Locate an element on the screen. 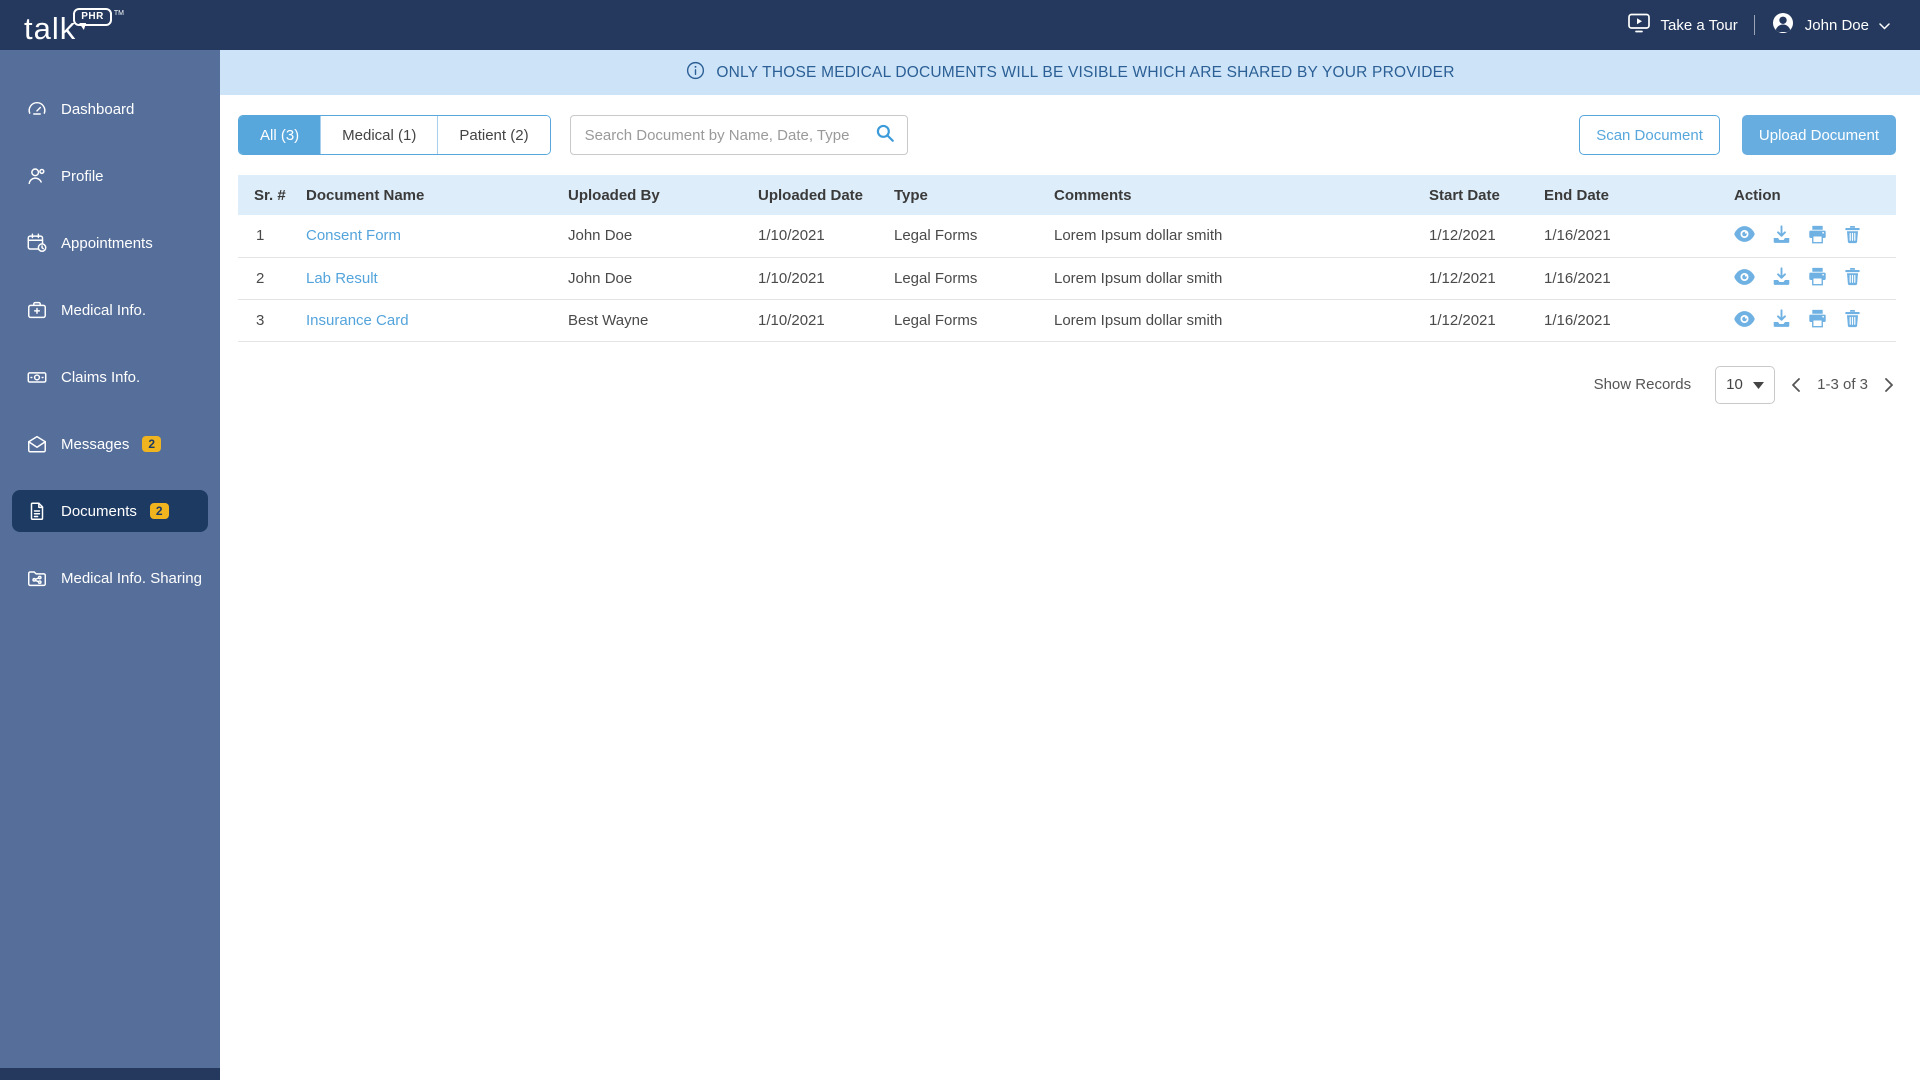 Image resolution: width=1920 pixels, height=1080 pixels. take-a-tour-button: Take a Tour is located at coordinates (1682, 25).